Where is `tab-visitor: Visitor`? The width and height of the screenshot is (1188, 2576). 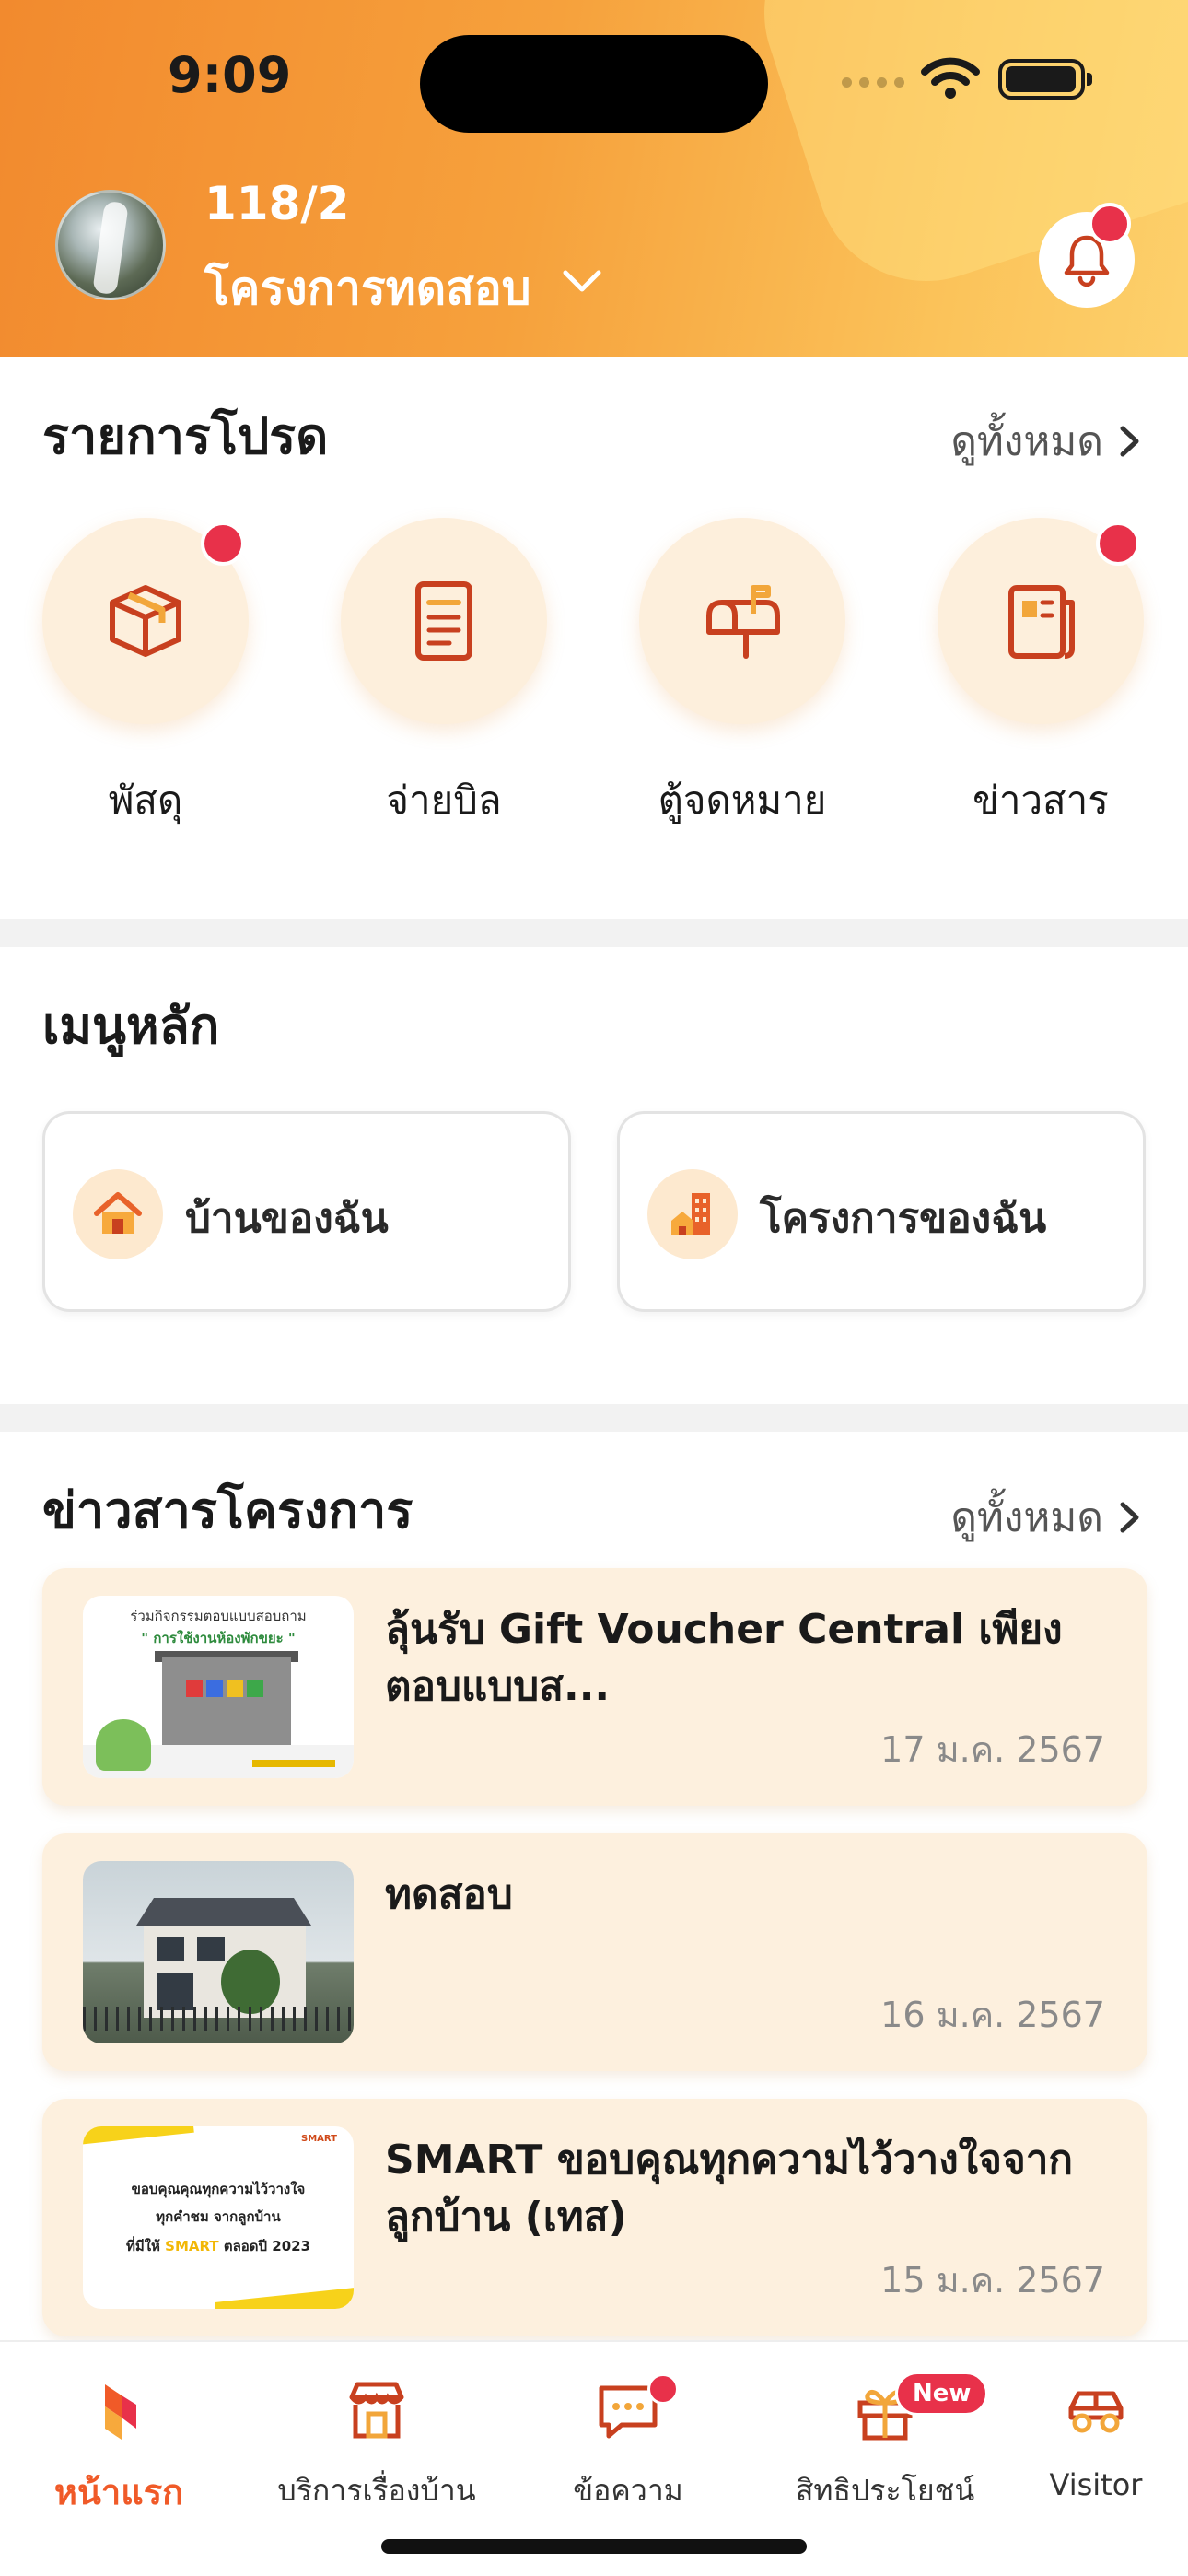 tab-visitor: Visitor is located at coordinates (1082, 2439).